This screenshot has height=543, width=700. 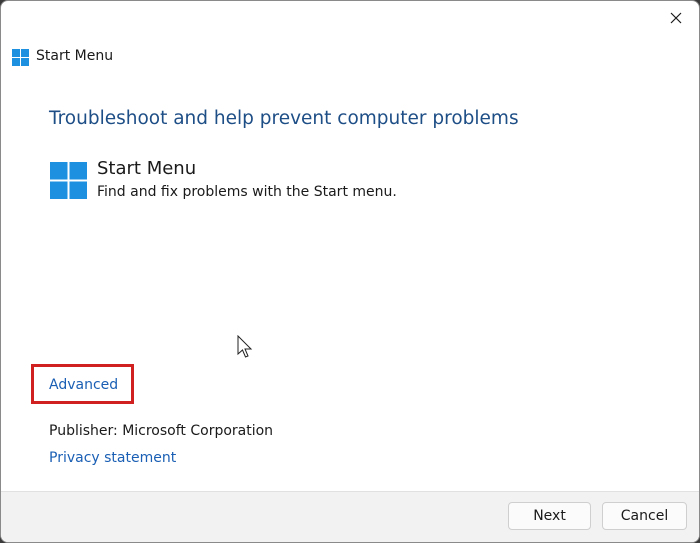 What do you see at coordinates (161, 431) in the screenshot?
I see `publisher-text: Publisher: Microsoft Corporation` at bounding box center [161, 431].